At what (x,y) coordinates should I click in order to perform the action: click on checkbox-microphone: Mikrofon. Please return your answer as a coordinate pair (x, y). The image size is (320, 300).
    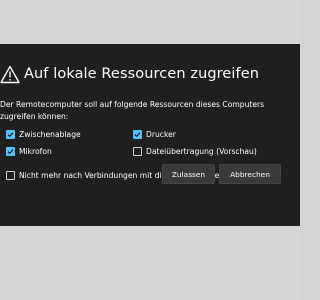
    Looking at the image, I should click on (29, 151).